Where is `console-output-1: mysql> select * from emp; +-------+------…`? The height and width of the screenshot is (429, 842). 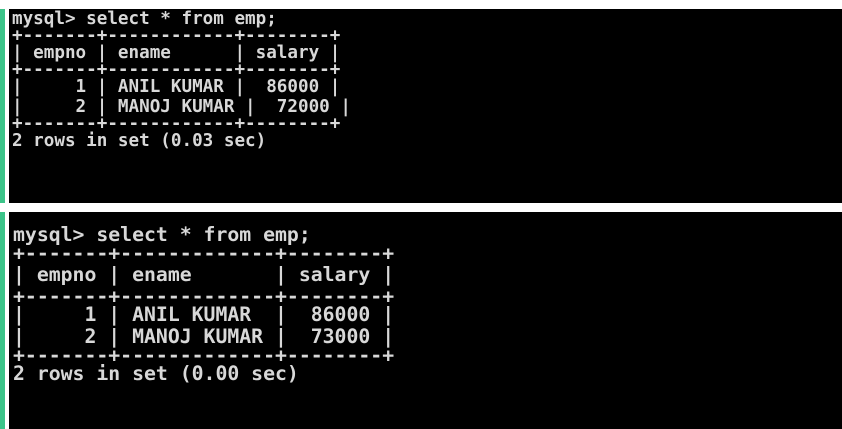 console-output-1: mysql> select * from emp; +-------+------… is located at coordinates (181, 80).